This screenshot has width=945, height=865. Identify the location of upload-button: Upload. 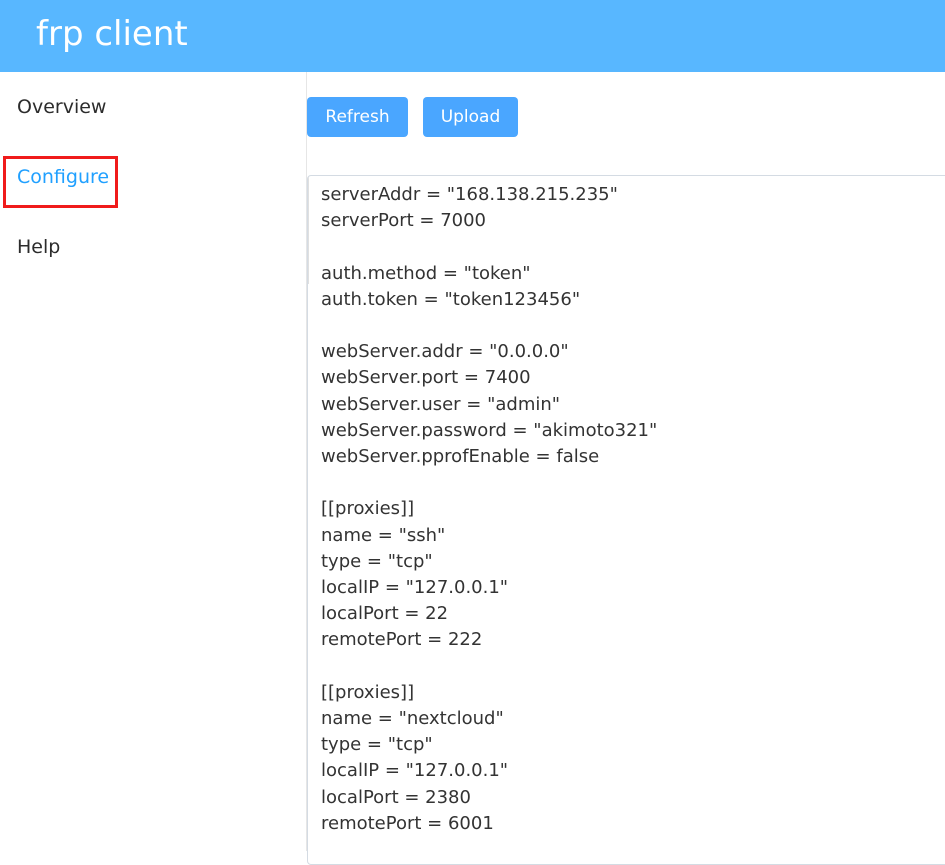
(470, 117).